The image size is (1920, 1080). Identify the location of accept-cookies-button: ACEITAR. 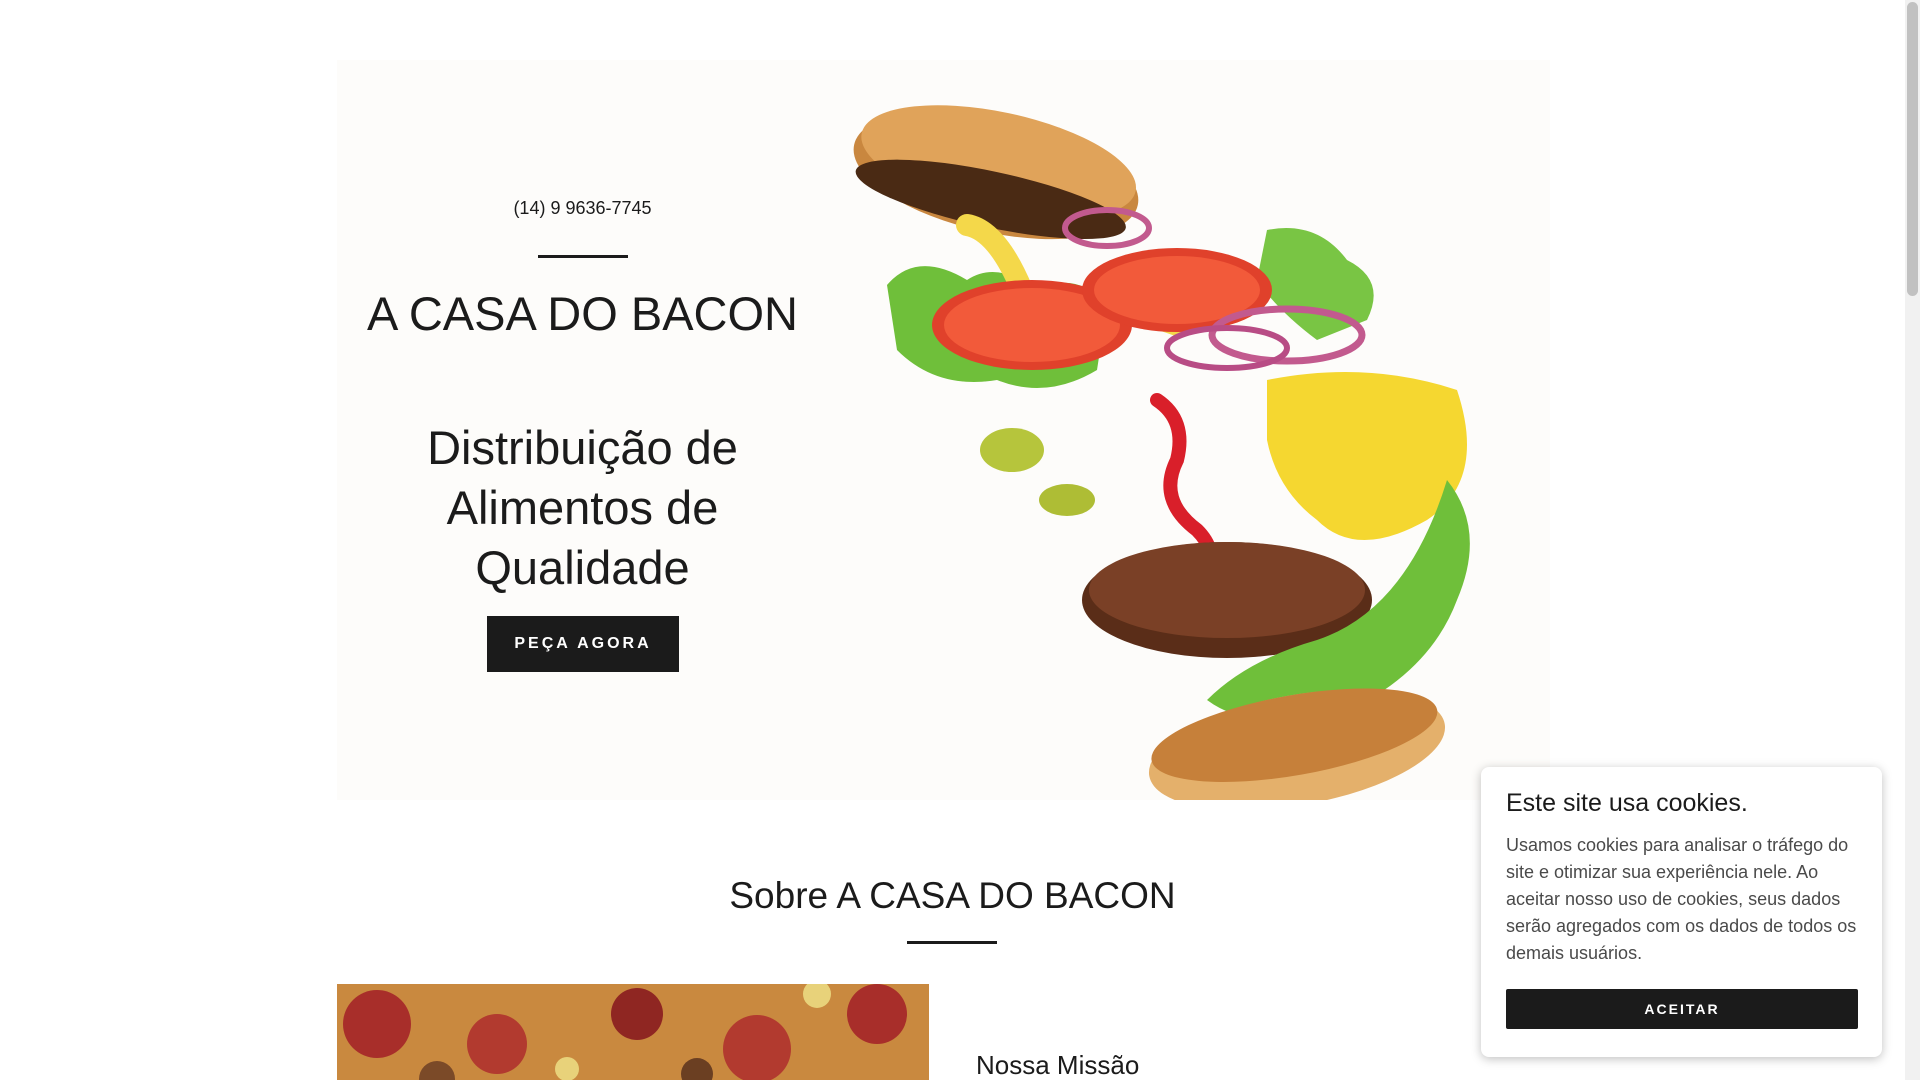
(1682, 1009).